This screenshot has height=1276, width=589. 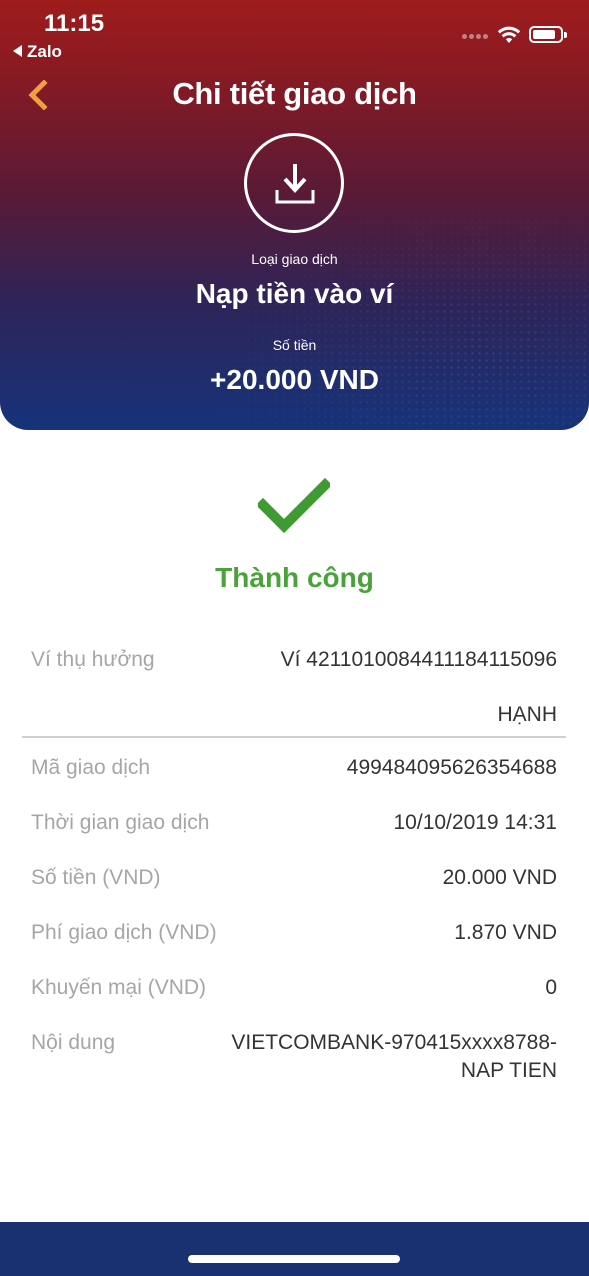 What do you see at coordinates (294, 990) in the screenshot?
I see `detail-row-promotion: Khuyến mại (VND) 0` at bounding box center [294, 990].